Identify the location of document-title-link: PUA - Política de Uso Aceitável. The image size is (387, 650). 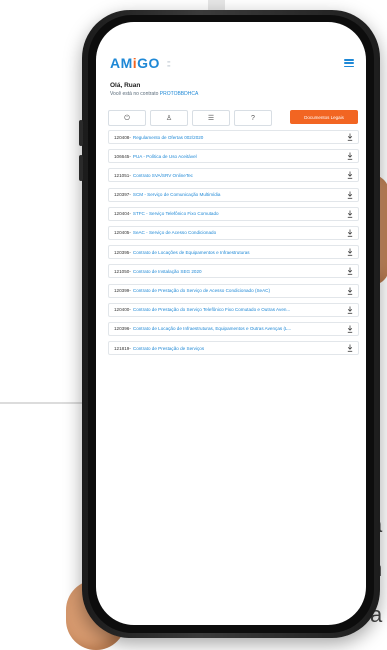
(238, 156).